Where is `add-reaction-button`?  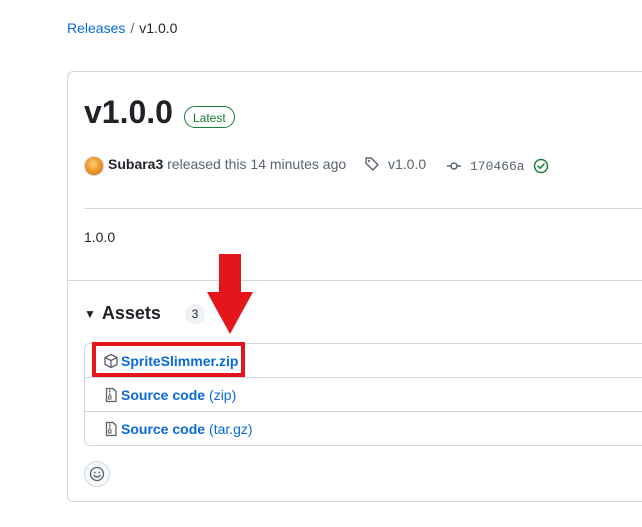
add-reaction-button is located at coordinates (97, 474).